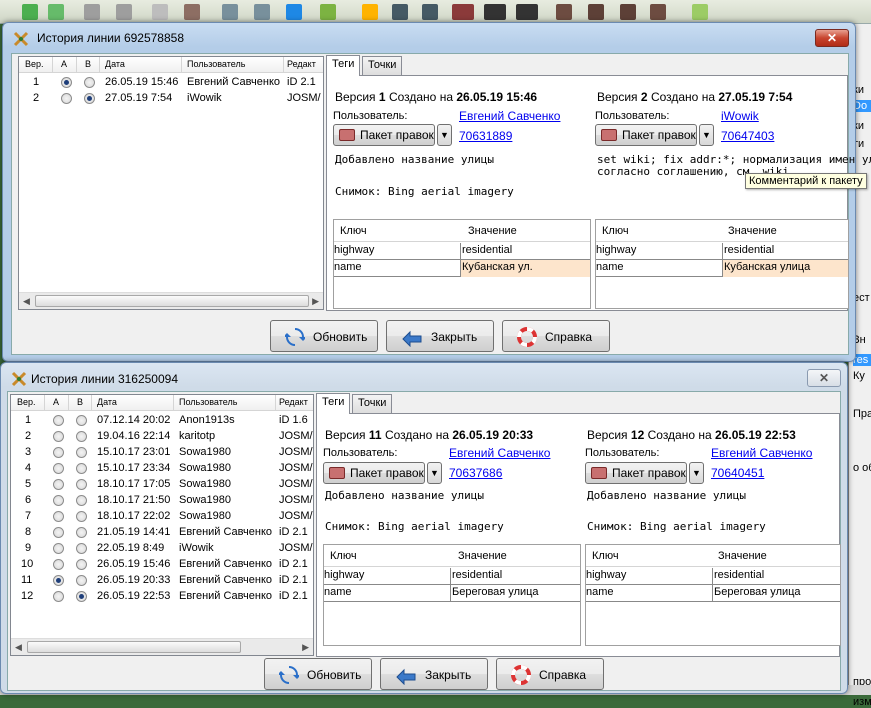  Describe the element at coordinates (162, 549) in the screenshot. I see `table-row: 9 22.05.19 8:49 iWowik JOSM/` at that location.